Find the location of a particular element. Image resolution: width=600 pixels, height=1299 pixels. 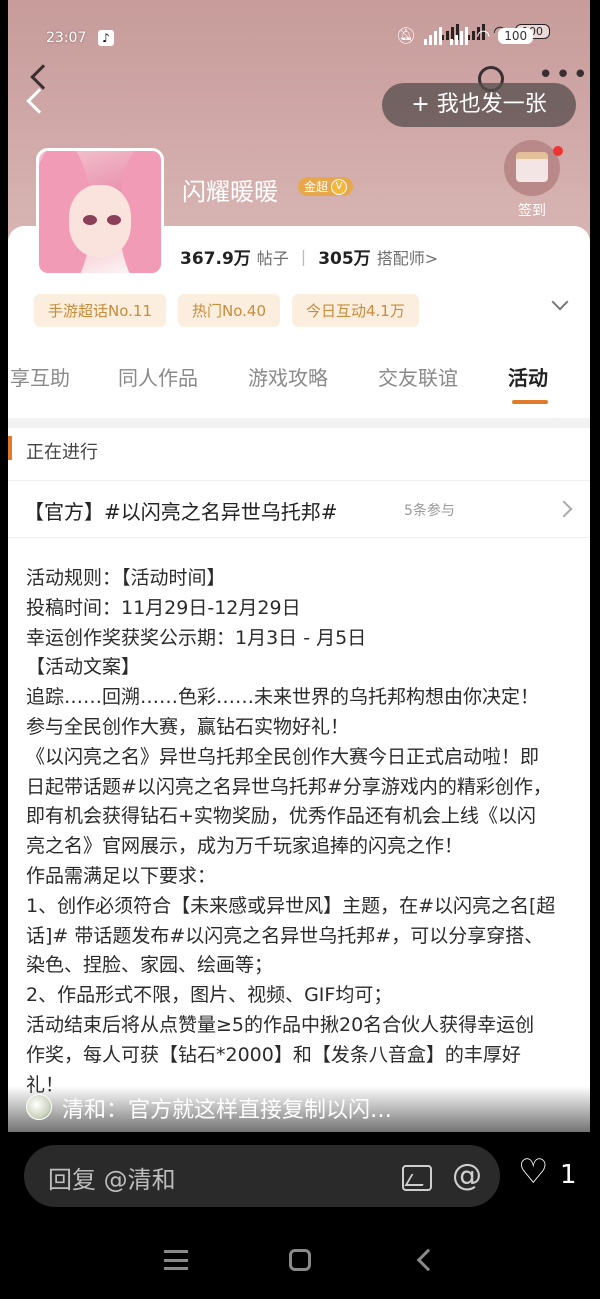

tiktok-icon: ♪ is located at coordinates (106, 38).